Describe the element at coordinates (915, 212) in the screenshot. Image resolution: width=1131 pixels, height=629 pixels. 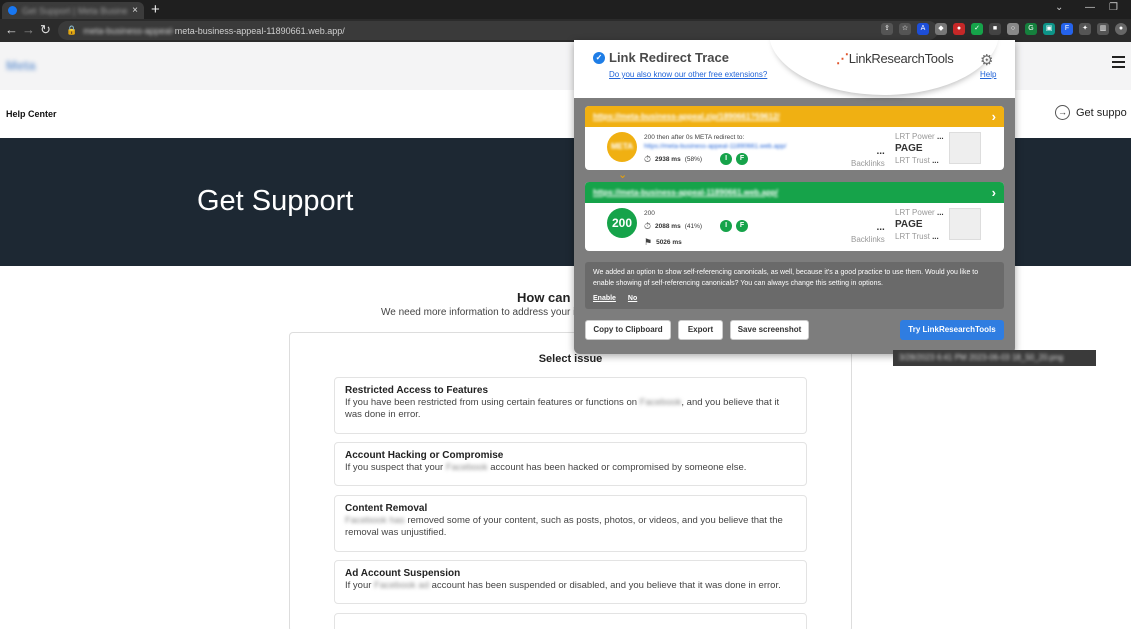
I see `lrt-power-label: LRT Power` at that location.